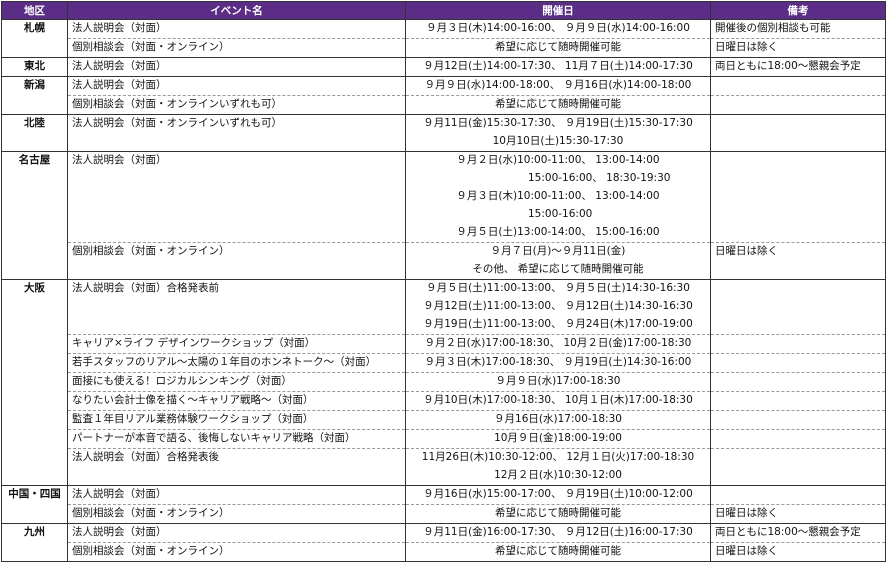 This screenshot has height=562, width=886. What do you see at coordinates (773, 28) in the screenshot?
I see `note-text: 開催後の個別相談も可能` at bounding box center [773, 28].